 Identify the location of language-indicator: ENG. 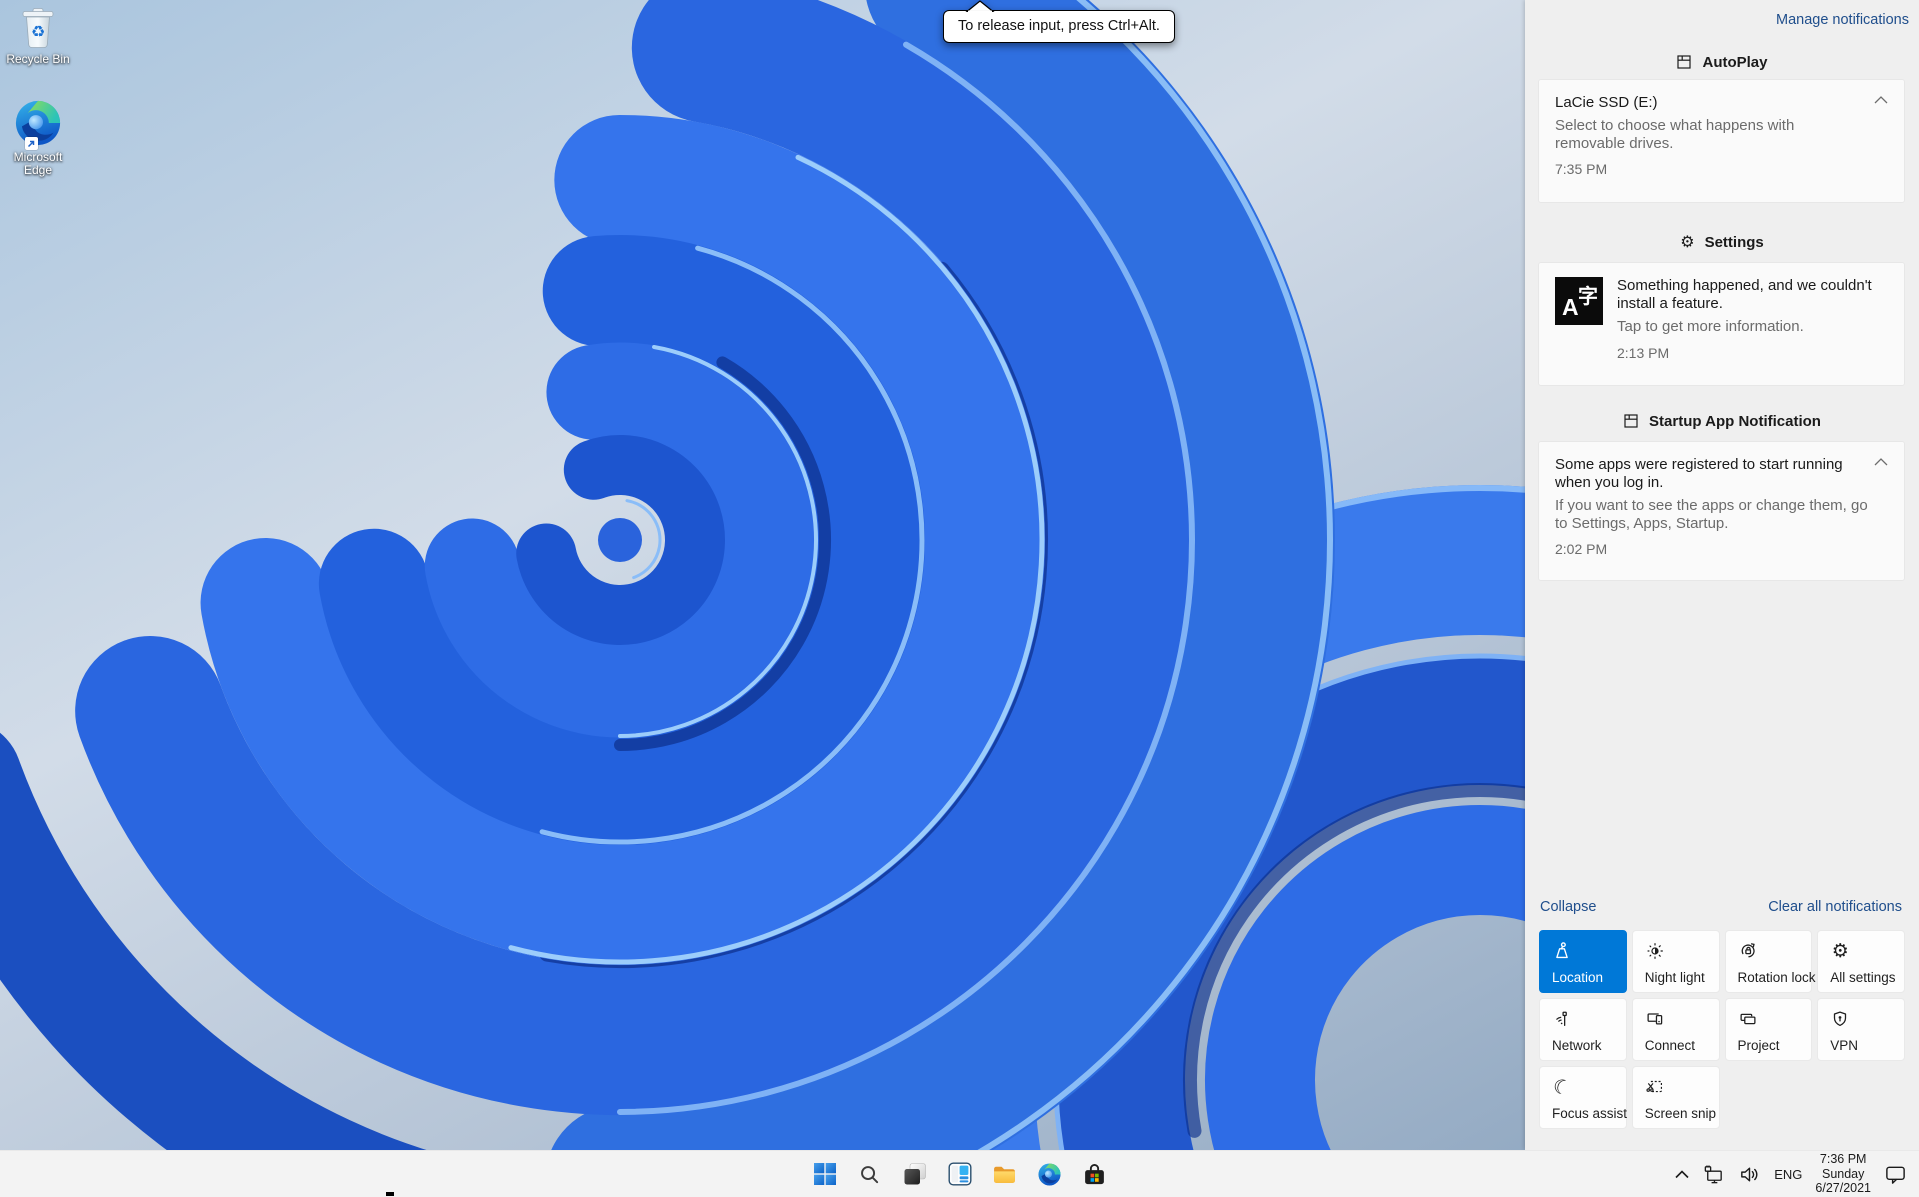
(1788, 1174).